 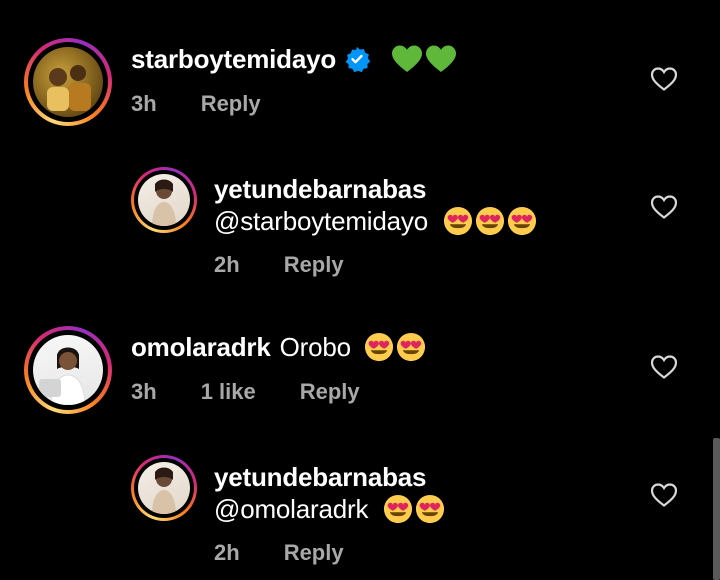 What do you see at coordinates (278, 347) in the screenshot?
I see `comment-username-line: omolaradrk Orobo` at bounding box center [278, 347].